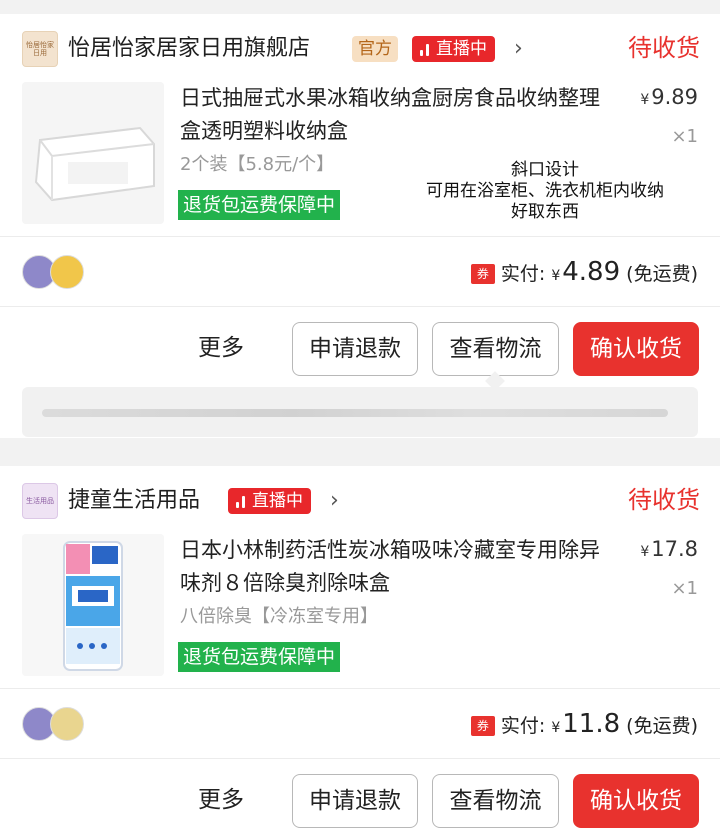 This screenshot has width=720, height=838. What do you see at coordinates (395, 567) in the screenshot?
I see `product-title: 日本小林制药活性炭冰箱吸味冷藏室专用除异味剂８倍除臭剂除味盒` at bounding box center [395, 567].